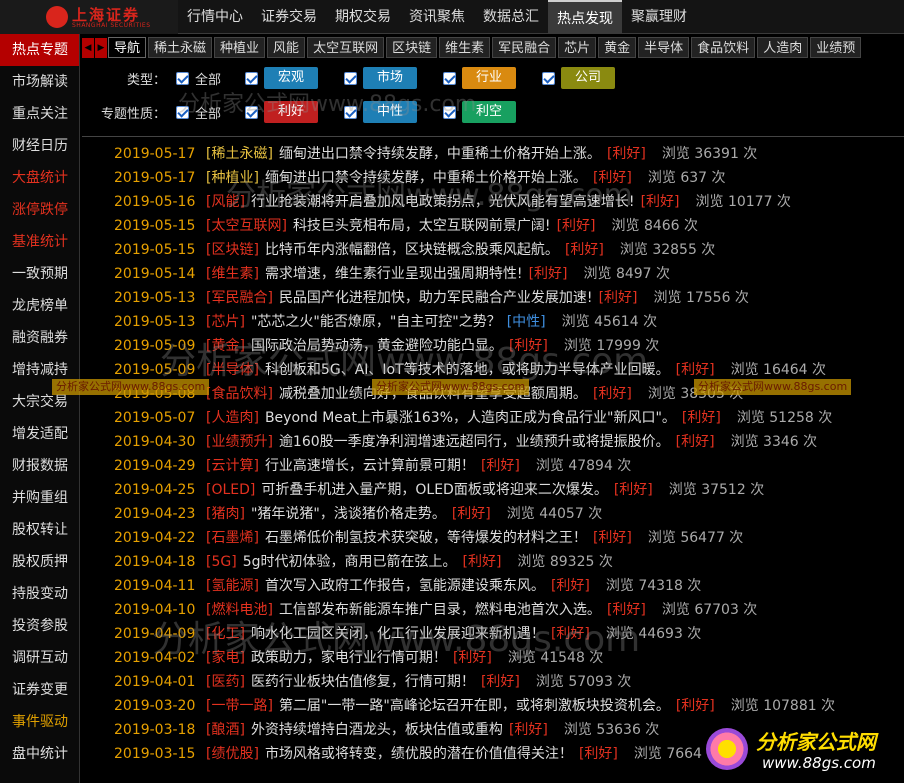 The image size is (904, 783). I want to click on type-all-checkbox, so click(182, 78).